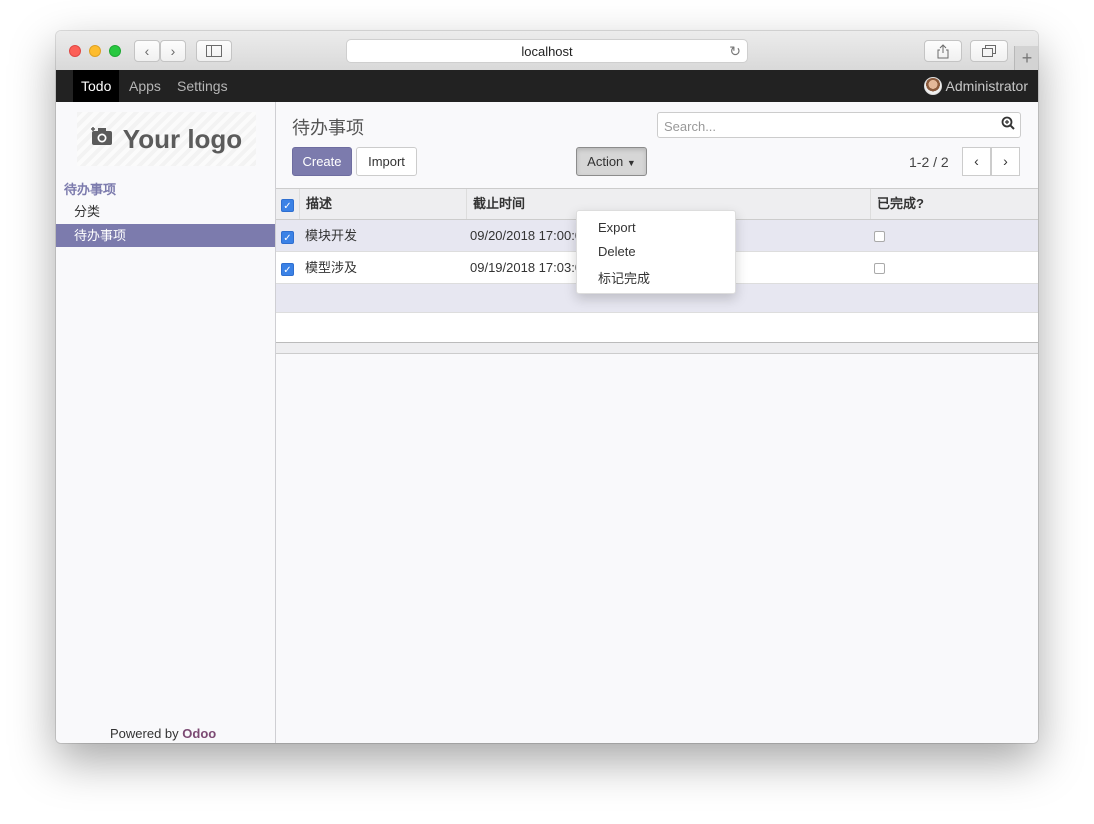  What do you see at coordinates (144, 733) in the screenshot?
I see `powered-prefix: Powered by` at bounding box center [144, 733].